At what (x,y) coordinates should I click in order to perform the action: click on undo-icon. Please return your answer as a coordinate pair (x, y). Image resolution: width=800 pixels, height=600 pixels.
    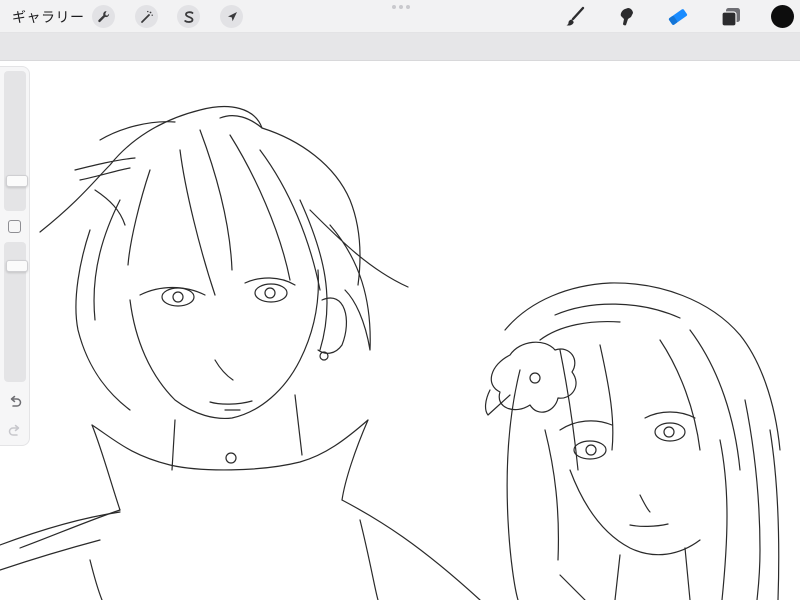
    Looking at the image, I should click on (16, 401).